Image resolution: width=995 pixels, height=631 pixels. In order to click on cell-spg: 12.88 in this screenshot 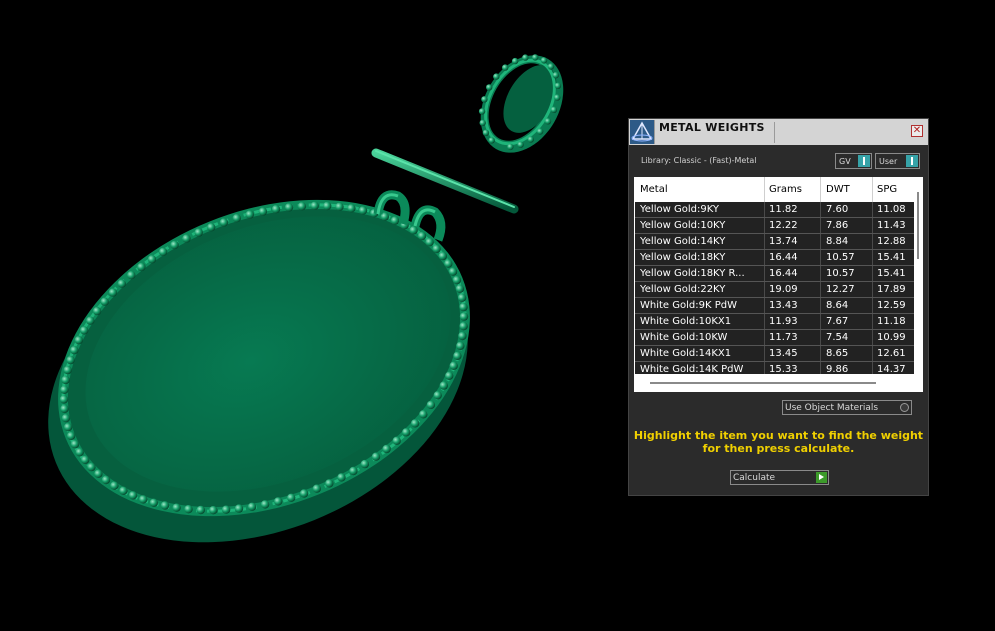, I will do `click(891, 241)`.